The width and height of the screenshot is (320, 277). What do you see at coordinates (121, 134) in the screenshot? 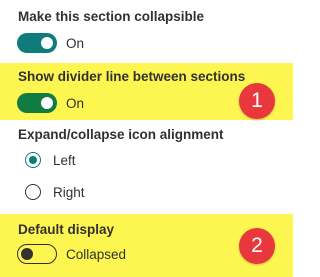
I see `icon-alignment-label: Expand/collapse icon alignment` at bounding box center [121, 134].